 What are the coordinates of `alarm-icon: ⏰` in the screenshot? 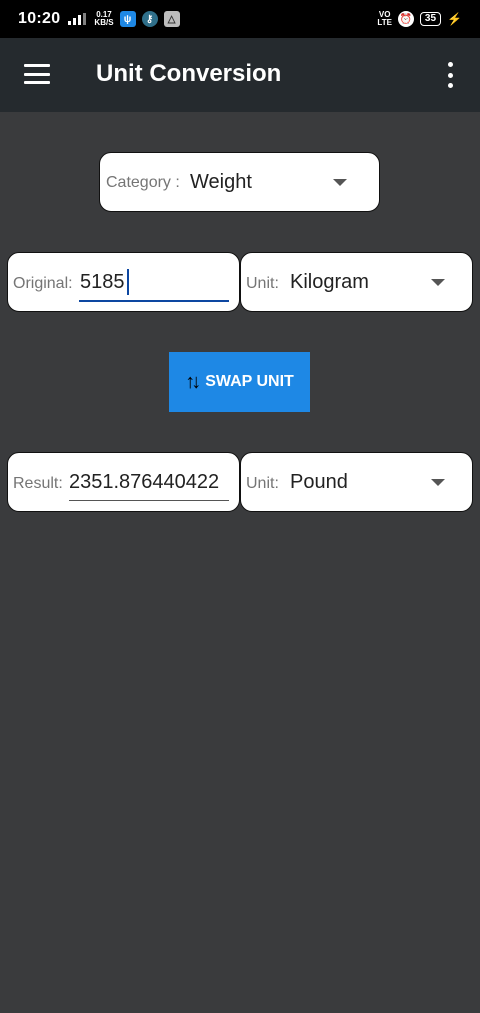 It's located at (405, 19).